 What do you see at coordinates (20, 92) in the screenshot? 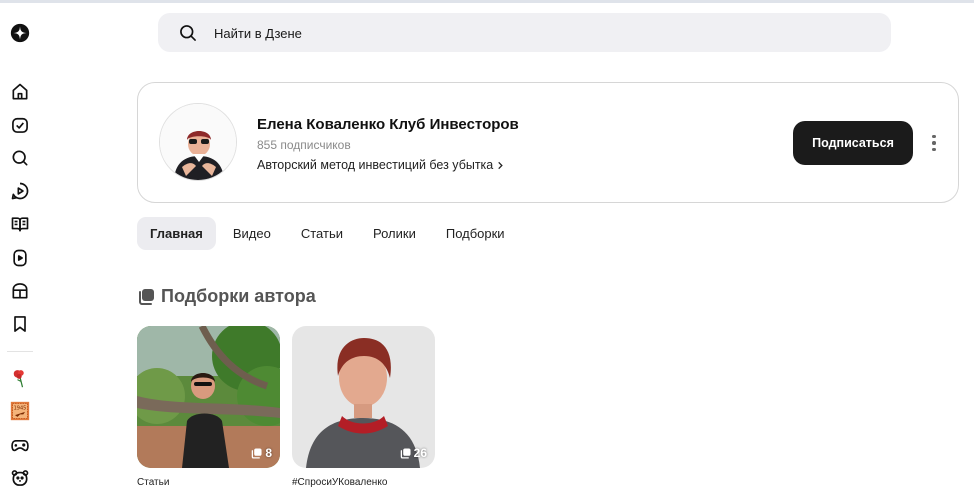
I see `home-icon` at bounding box center [20, 92].